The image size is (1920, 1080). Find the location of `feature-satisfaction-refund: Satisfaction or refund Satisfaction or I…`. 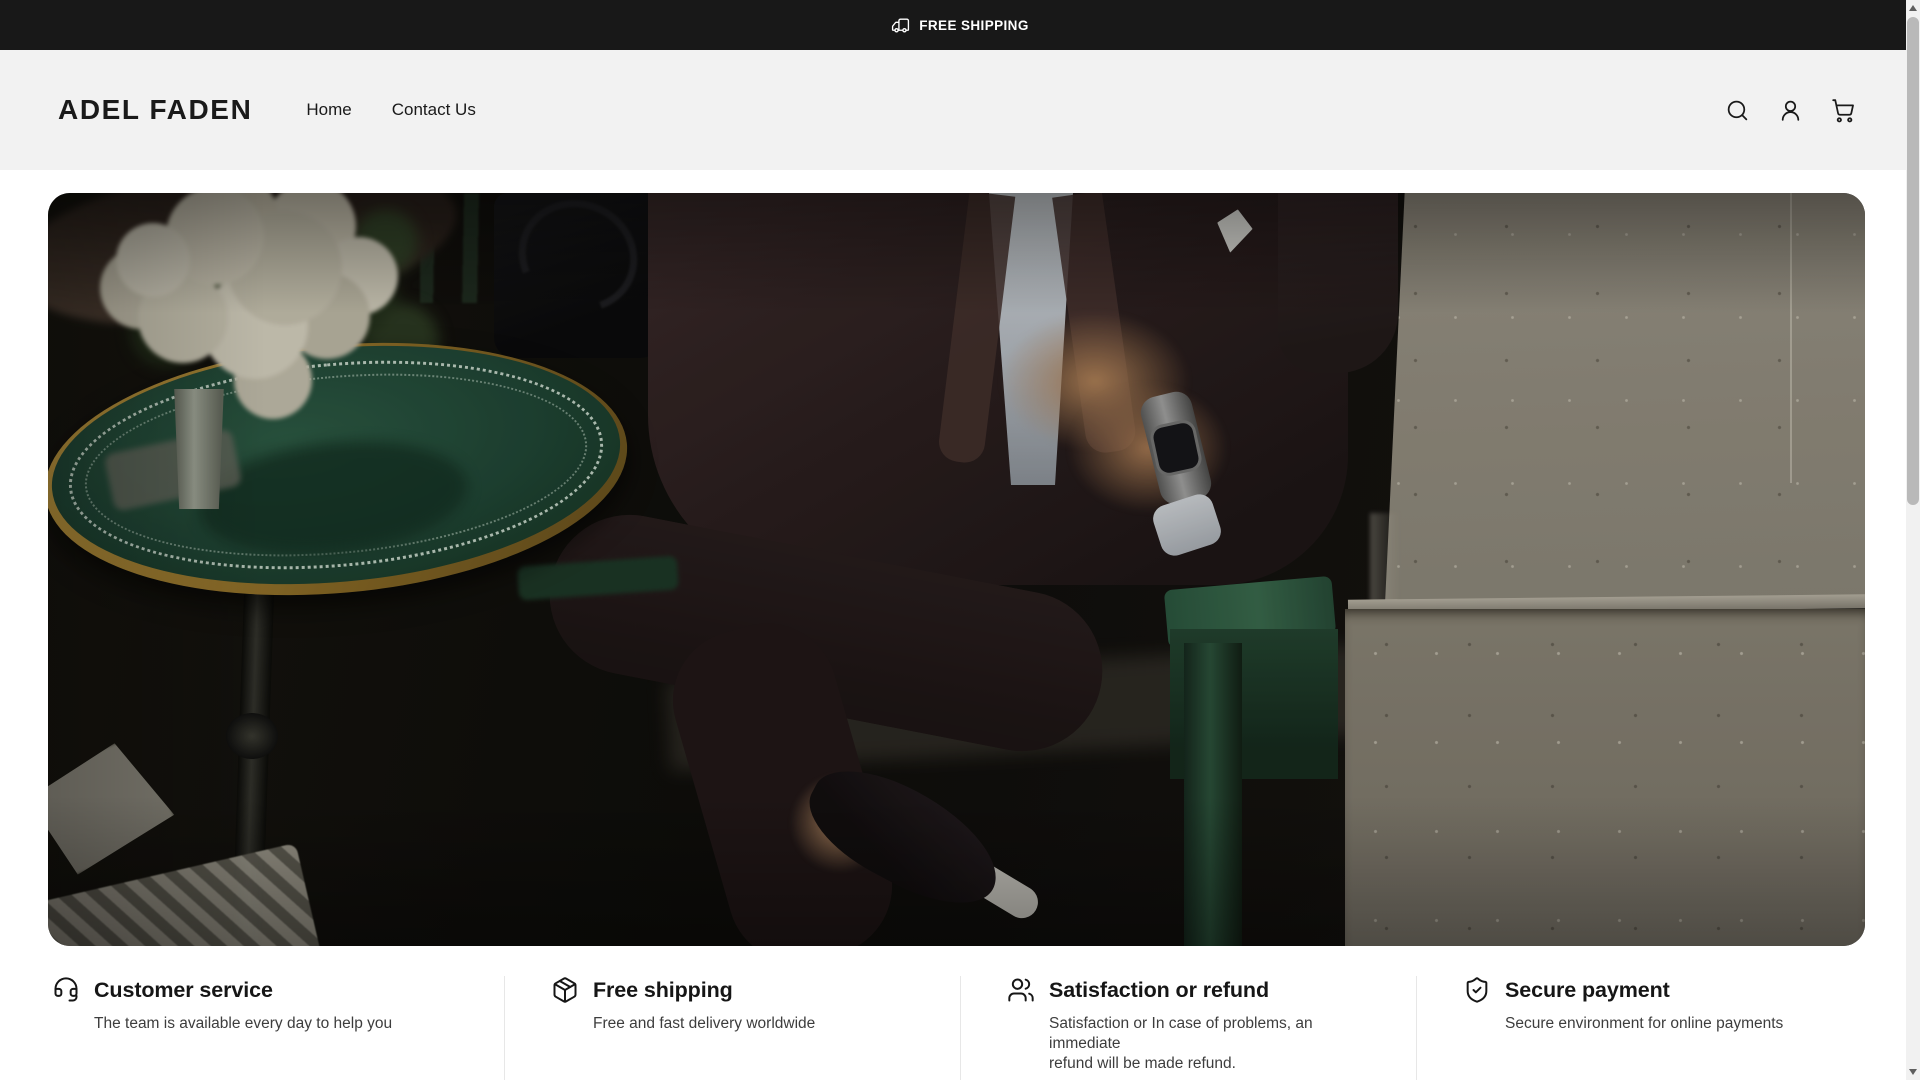

feature-satisfaction-refund: Satisfaction or refund Satisfaction or I… is located at coordinates (1188, 1028).